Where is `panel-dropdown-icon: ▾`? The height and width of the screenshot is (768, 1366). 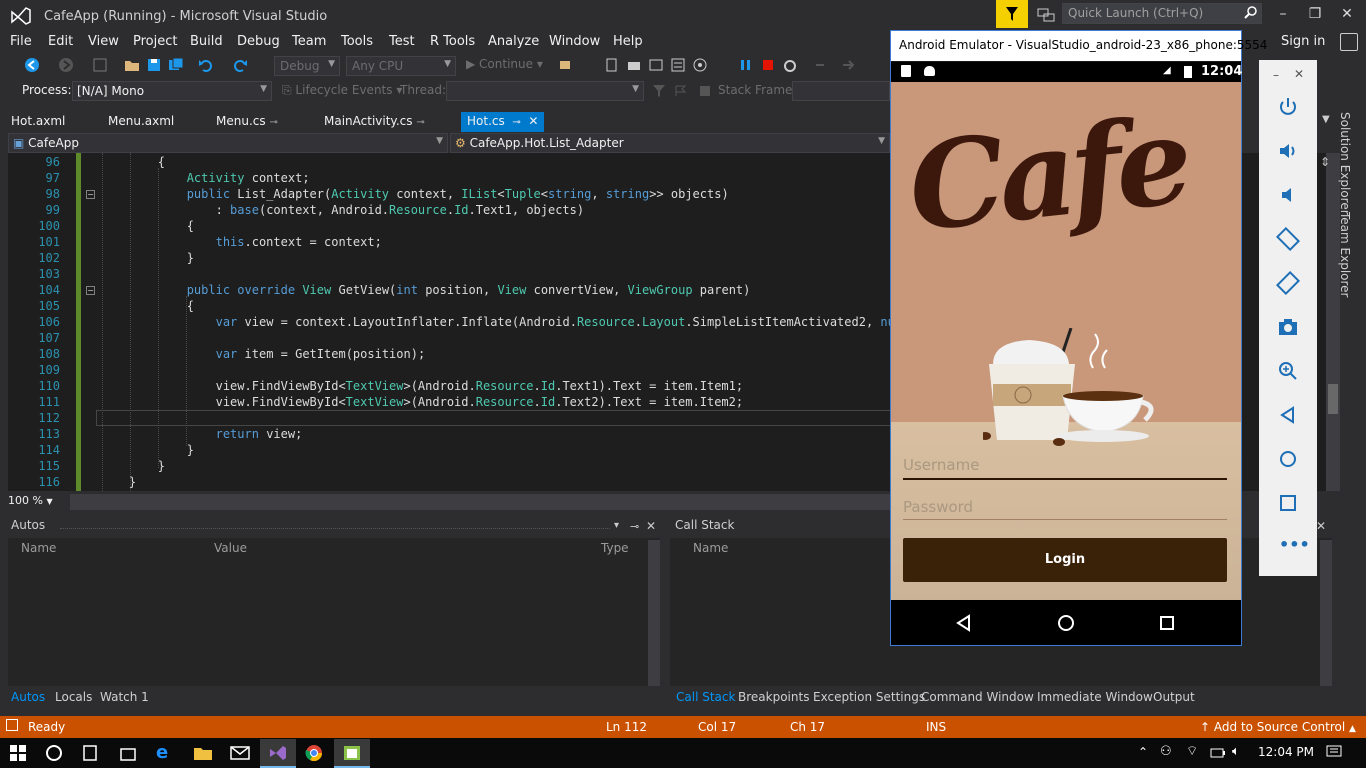
panel-dropdown-icon: ▾ is located at coordinates (616, 525).